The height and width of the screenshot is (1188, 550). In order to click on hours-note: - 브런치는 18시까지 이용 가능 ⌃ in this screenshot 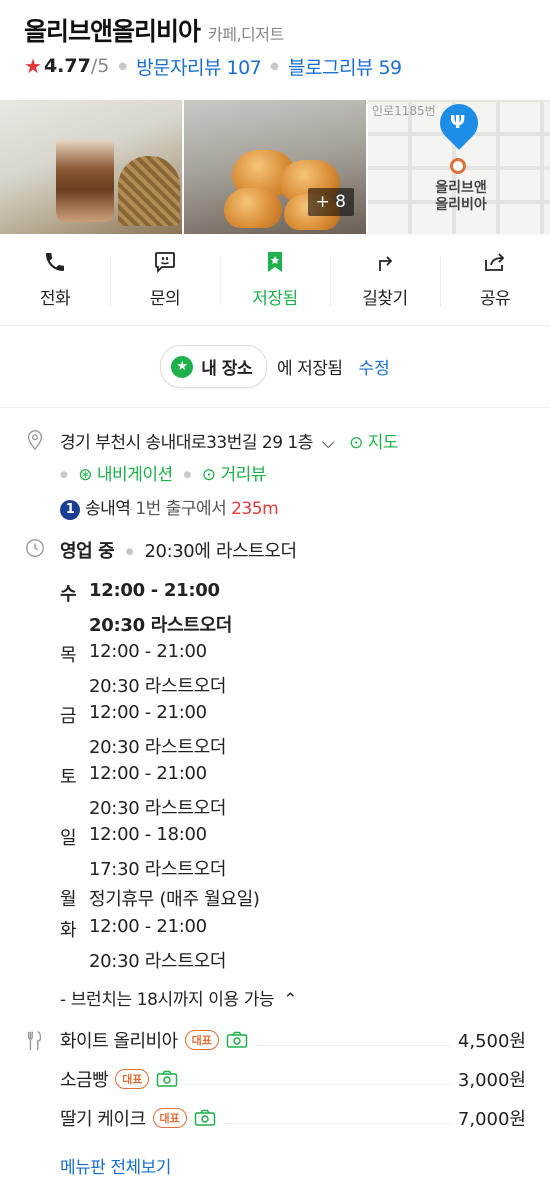, I will do `click(179, 997)`.